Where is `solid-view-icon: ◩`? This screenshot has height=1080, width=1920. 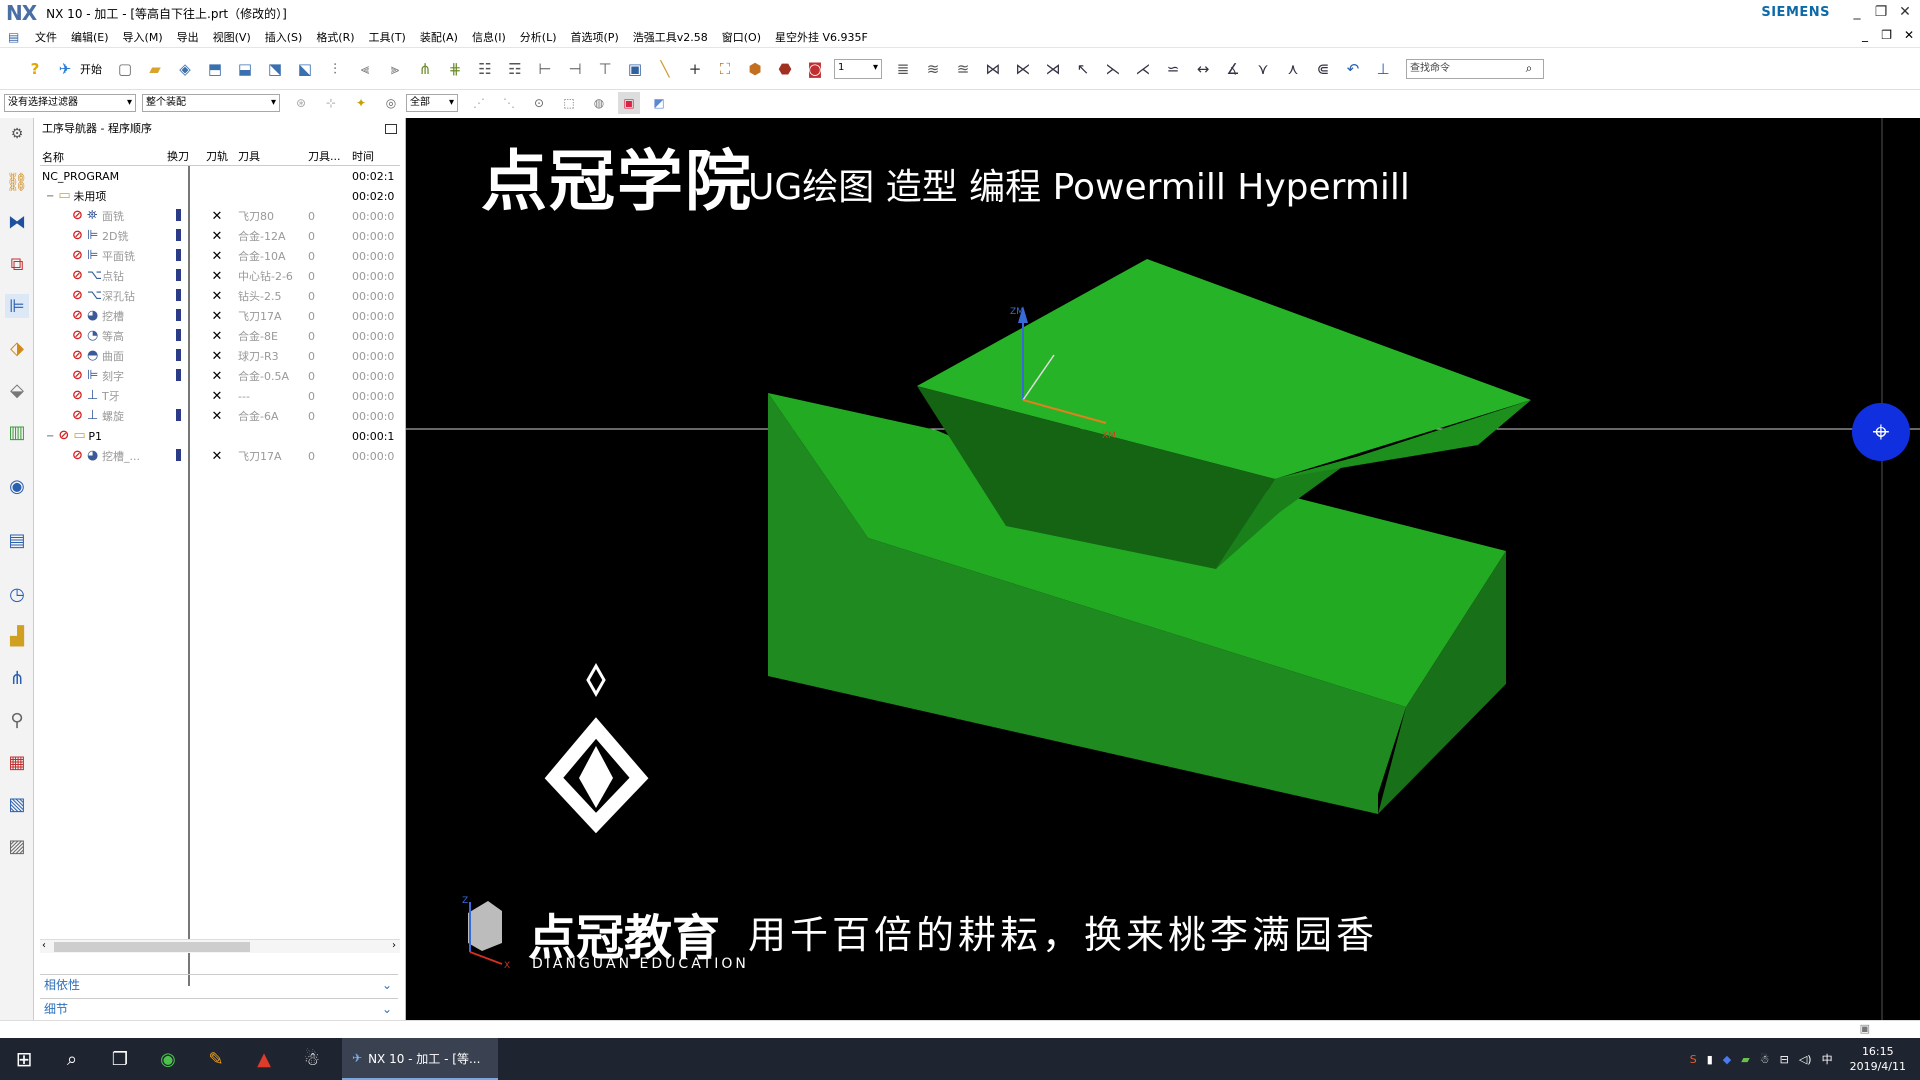
solid-view-icon: ◩ is located at coordinates (659, 103).